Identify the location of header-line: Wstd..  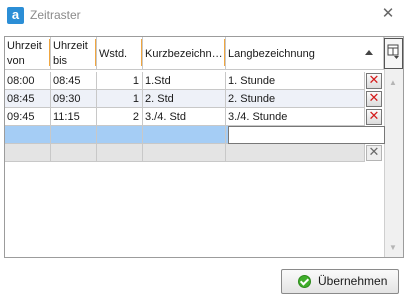
(113, 54).